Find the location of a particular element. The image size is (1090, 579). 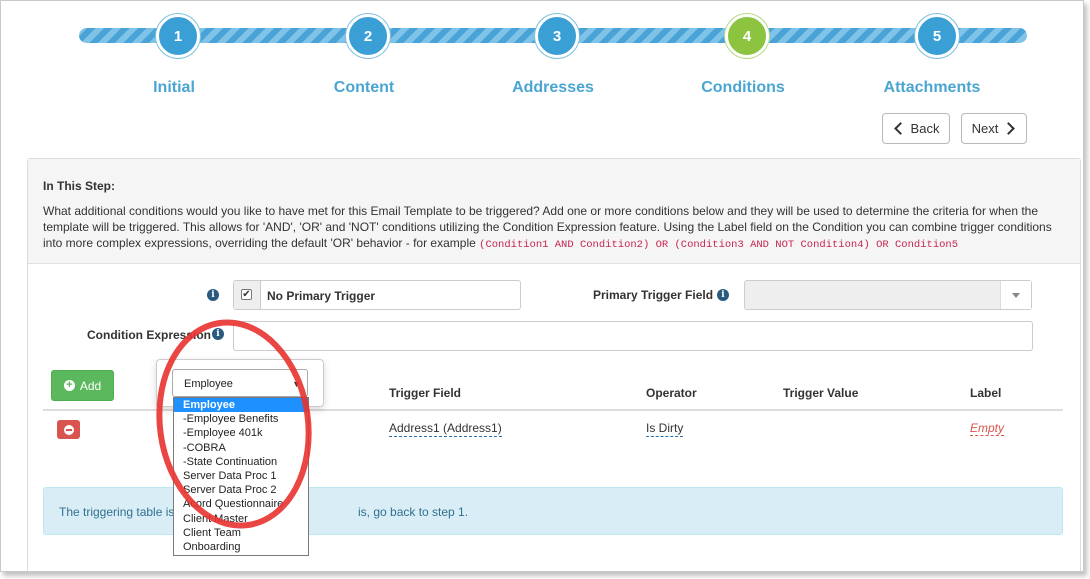

plus-circle-icon: + is located at coordinates (69, 385).